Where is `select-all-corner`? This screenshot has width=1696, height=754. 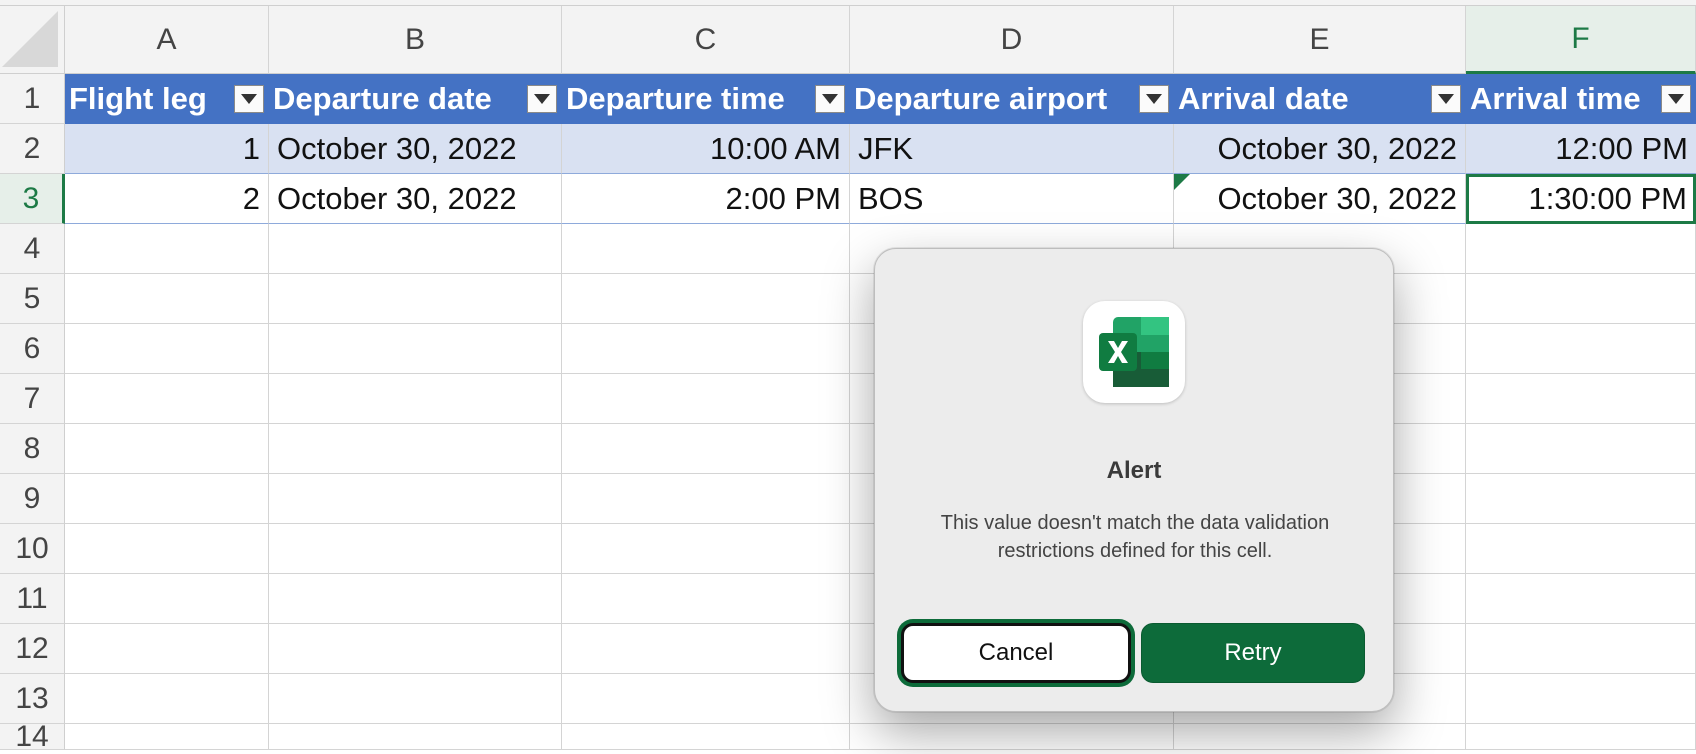 select-all-corner is located at coordinates (32, 40).